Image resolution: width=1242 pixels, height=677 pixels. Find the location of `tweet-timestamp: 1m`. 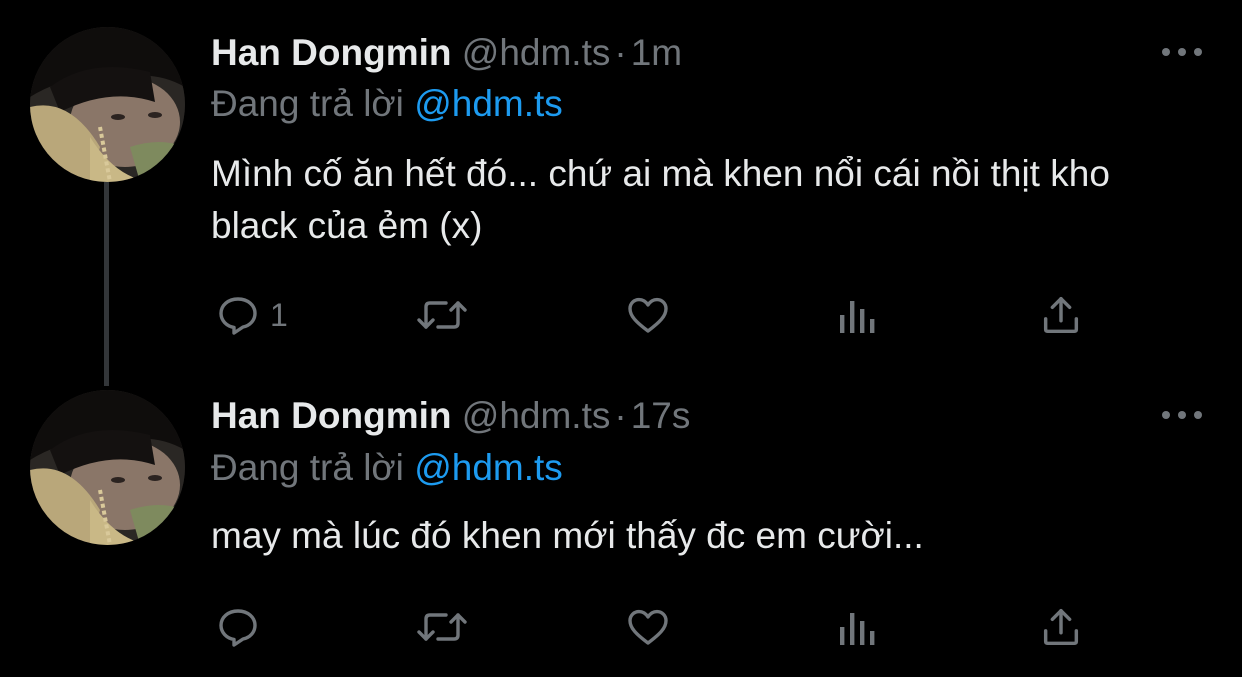

tweet-timestamp: 1m is located at coordinates (656, 52).